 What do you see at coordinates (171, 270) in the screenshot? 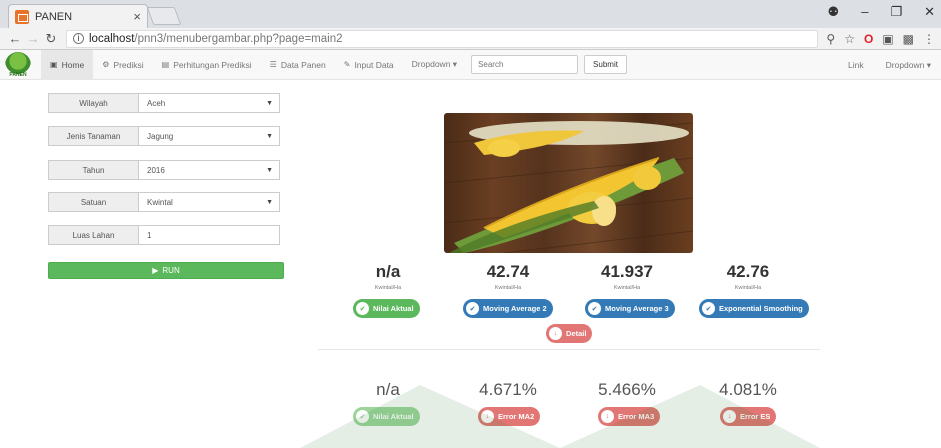
I see `run-label: RUN` at bounding box center [171, 270].